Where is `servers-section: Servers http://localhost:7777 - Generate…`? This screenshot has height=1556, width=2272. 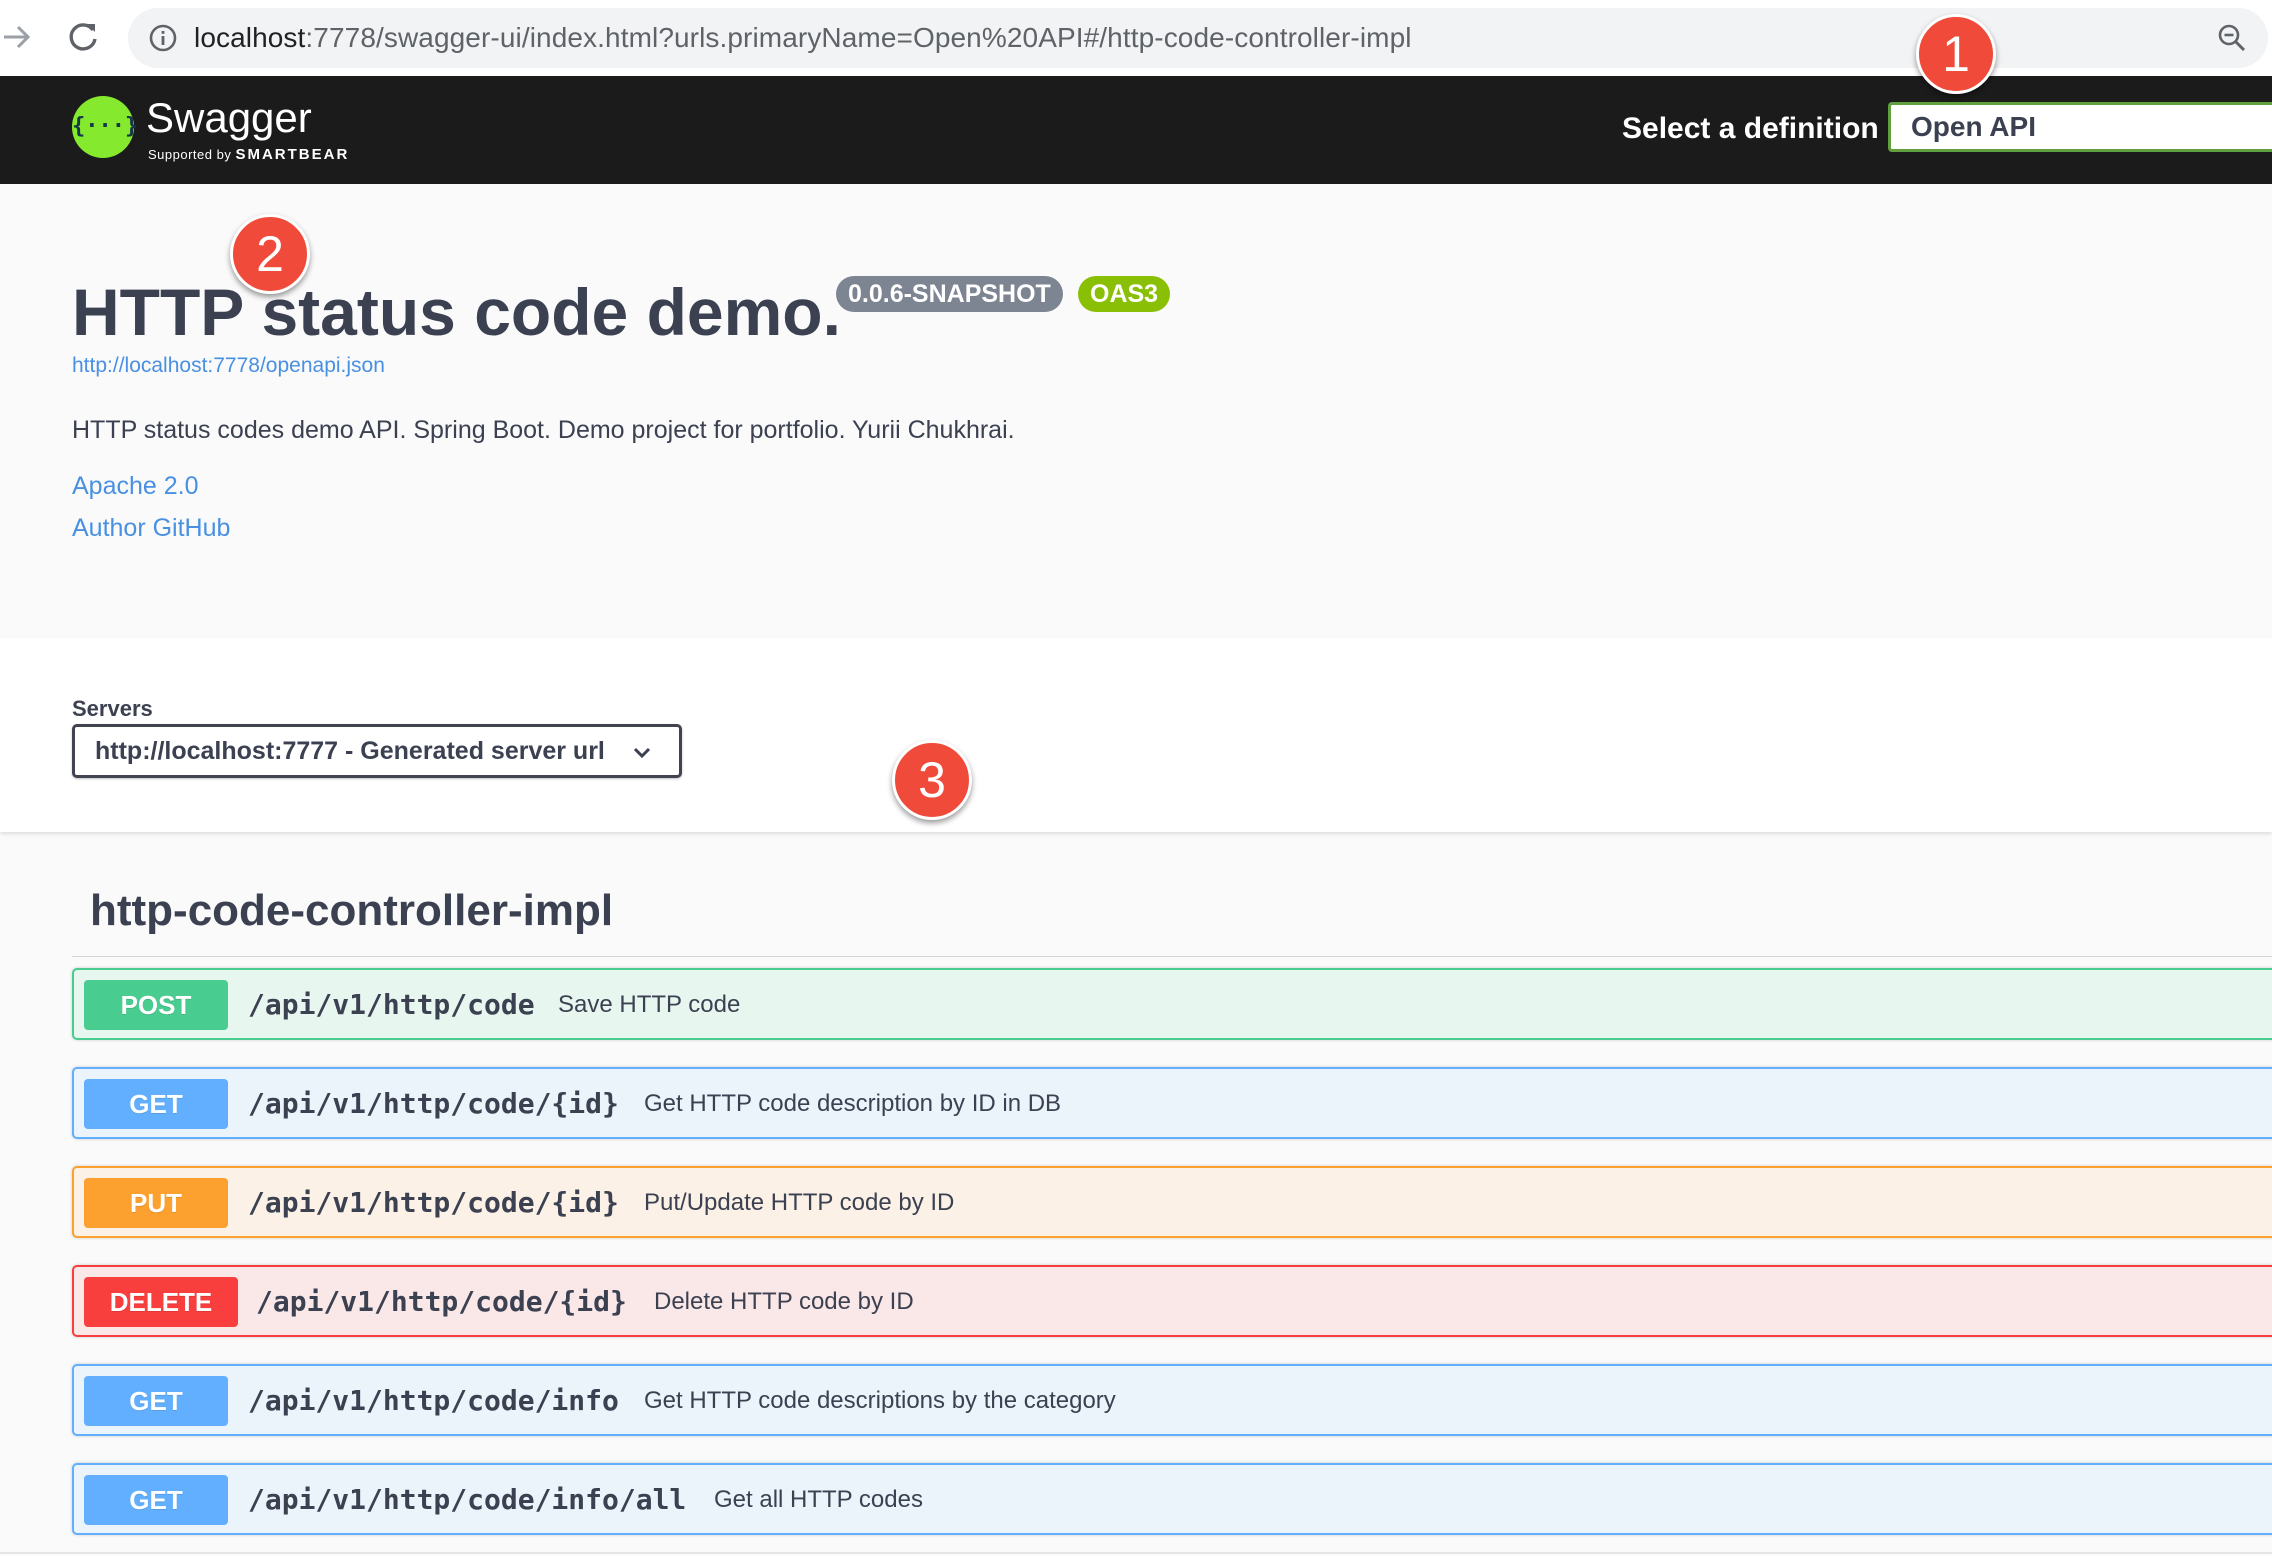 servers-section: Servers http://localhost:7777 - Generate… is located at coordinates (1136, 735).